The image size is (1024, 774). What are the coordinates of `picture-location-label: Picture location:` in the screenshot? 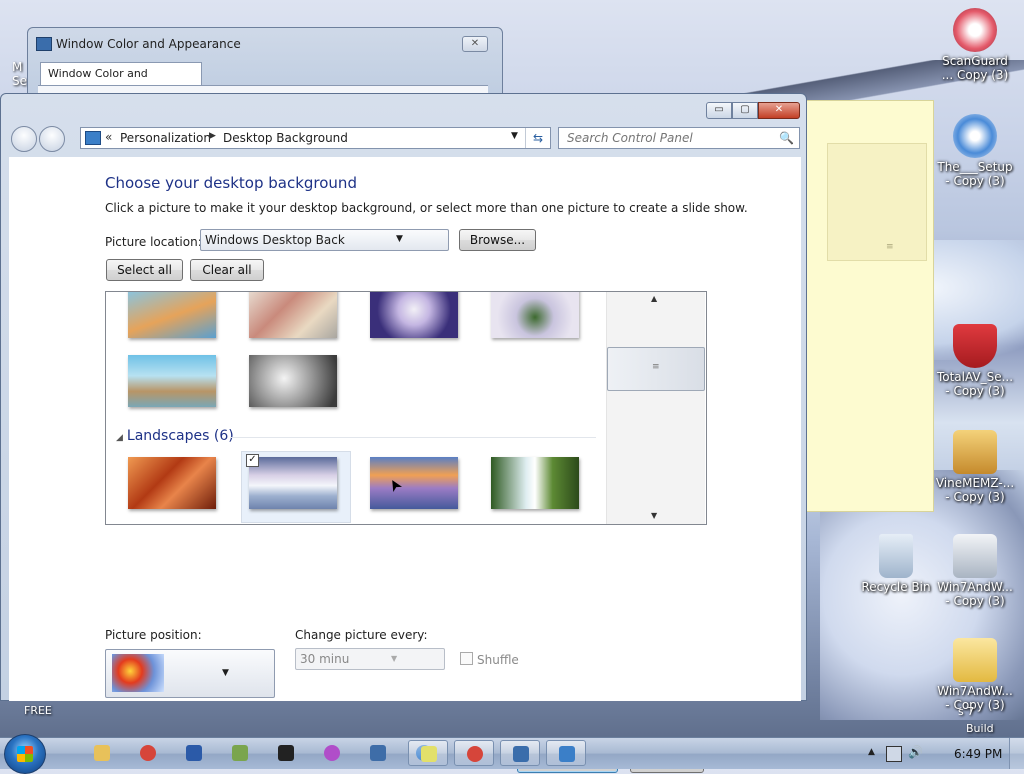 It's located at (153, 242).